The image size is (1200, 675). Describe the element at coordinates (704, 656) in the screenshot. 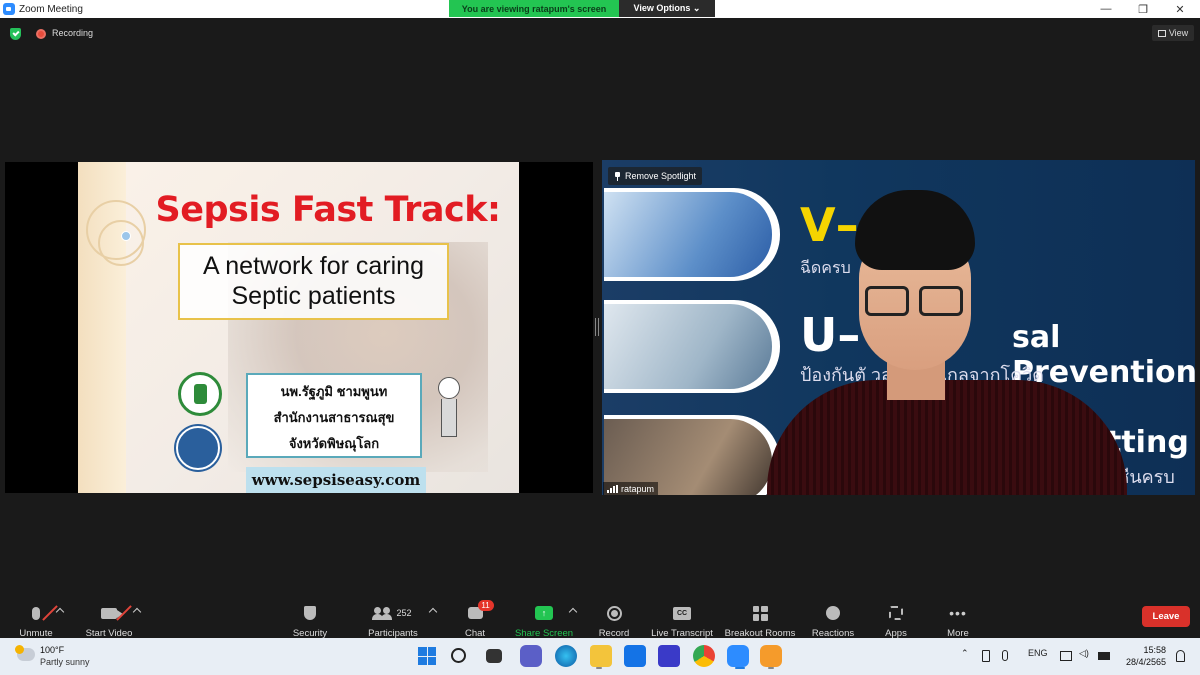

I see `chrome-icon` at that location.